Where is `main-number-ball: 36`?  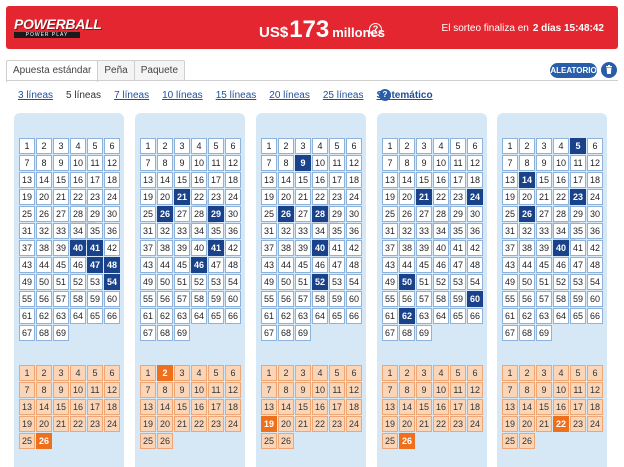
main-number-ball: 36 is located at coordinates (112, 231).